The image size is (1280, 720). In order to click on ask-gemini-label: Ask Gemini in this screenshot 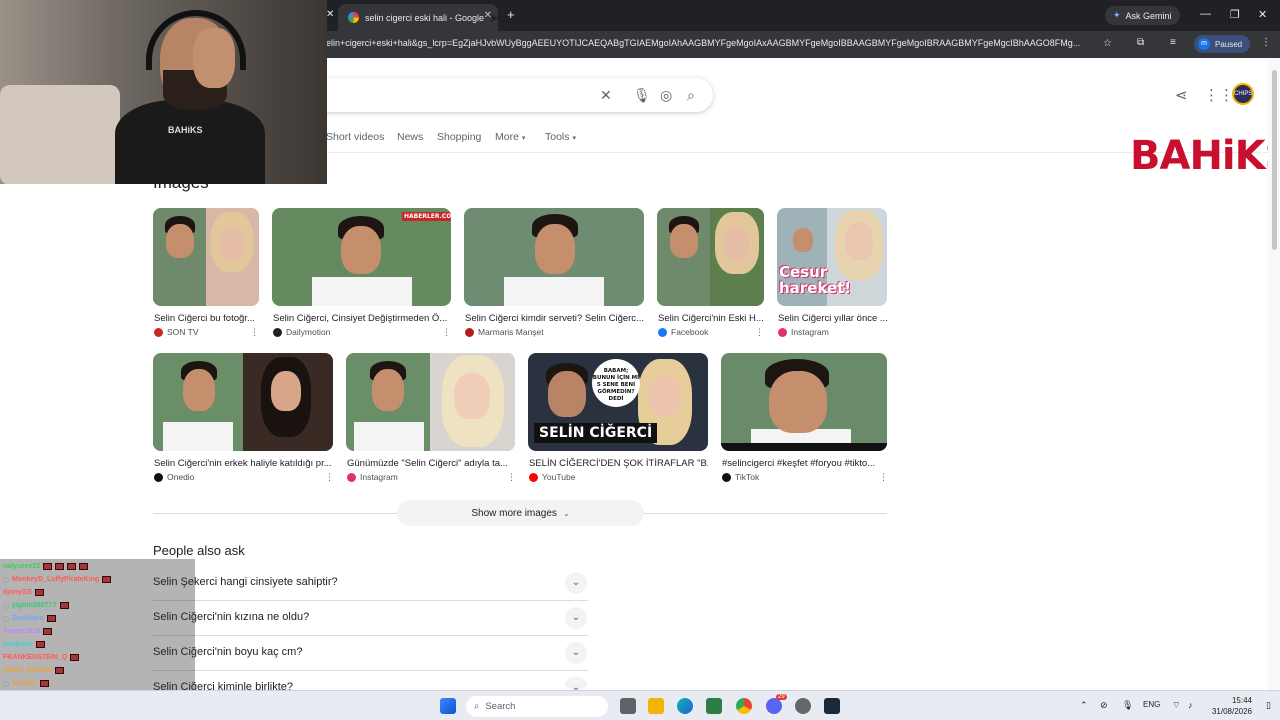, I will do `click(1148, 15)`.